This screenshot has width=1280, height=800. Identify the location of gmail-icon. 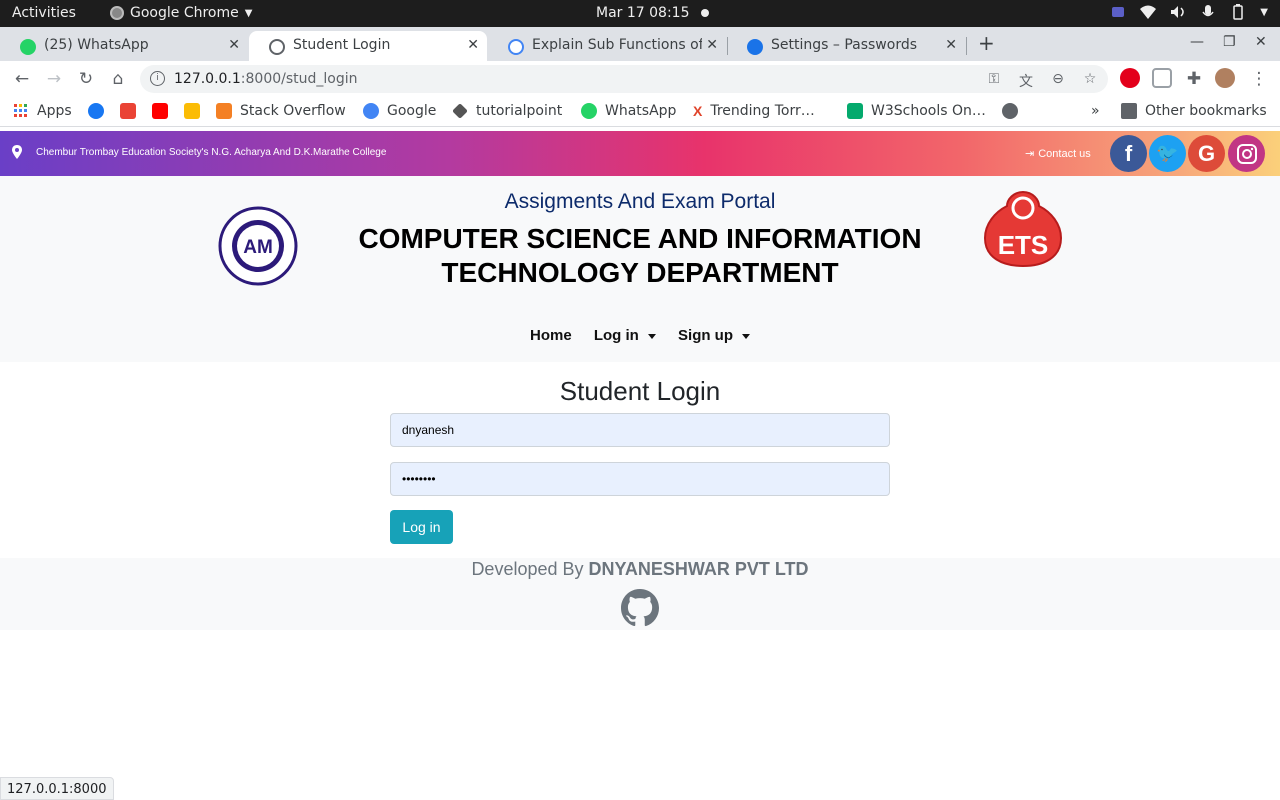
(128, 111).